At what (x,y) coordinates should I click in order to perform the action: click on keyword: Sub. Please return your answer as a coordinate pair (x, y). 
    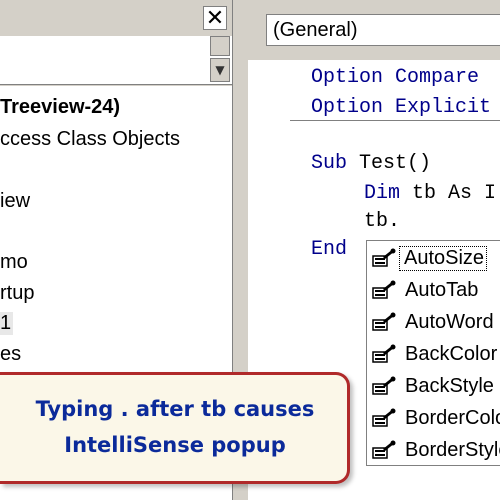
    Looking at the image, I should click on (335, 163).